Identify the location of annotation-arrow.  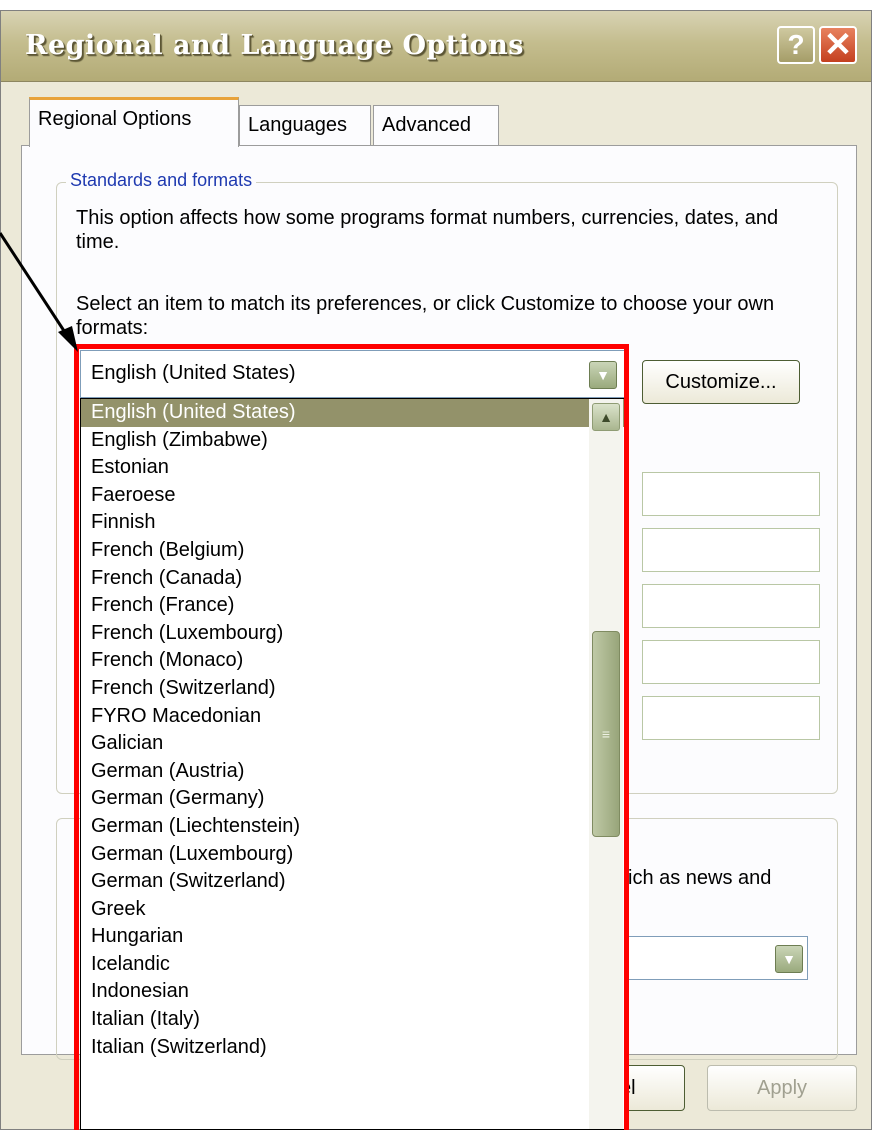
(39, 292).